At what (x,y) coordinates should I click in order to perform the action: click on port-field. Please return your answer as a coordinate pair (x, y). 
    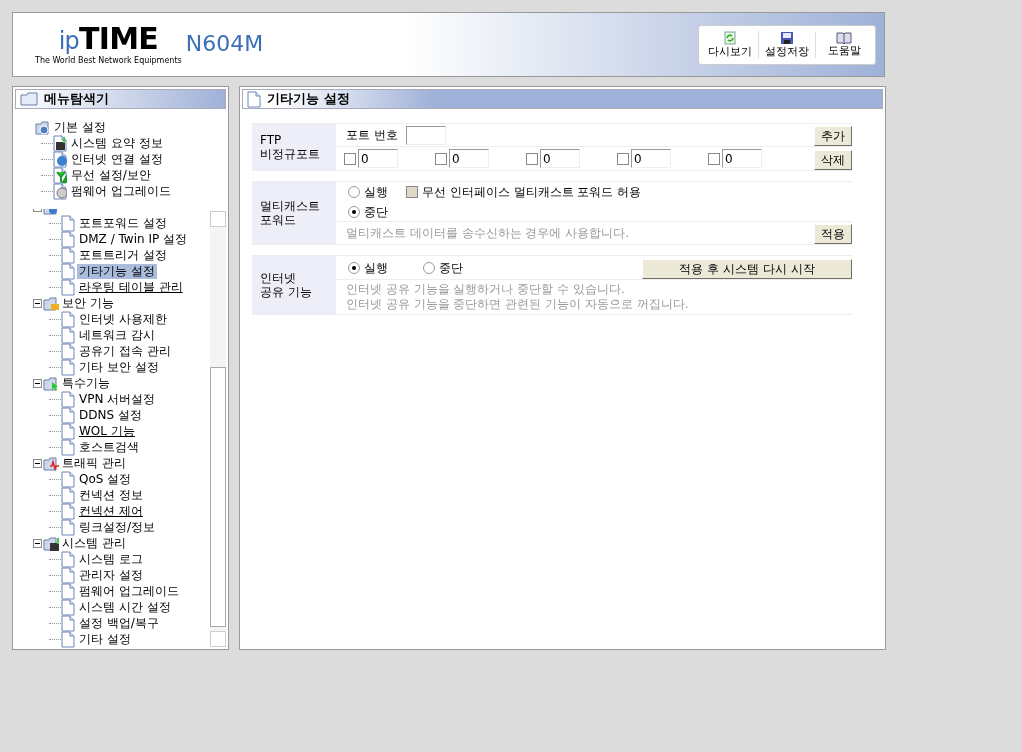
    Looking at the image, I should click on (425, 135).